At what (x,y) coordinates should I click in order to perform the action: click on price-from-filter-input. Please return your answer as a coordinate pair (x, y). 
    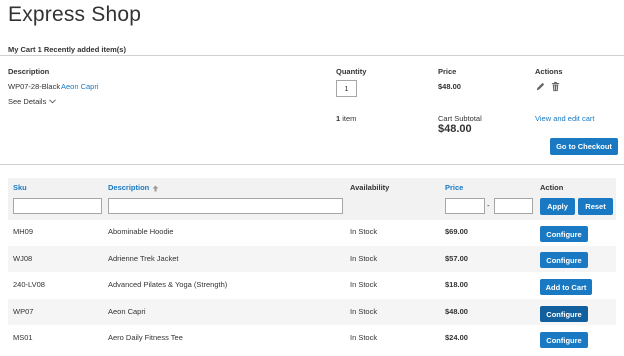
    Looking at the image, I should click on (465, 206).